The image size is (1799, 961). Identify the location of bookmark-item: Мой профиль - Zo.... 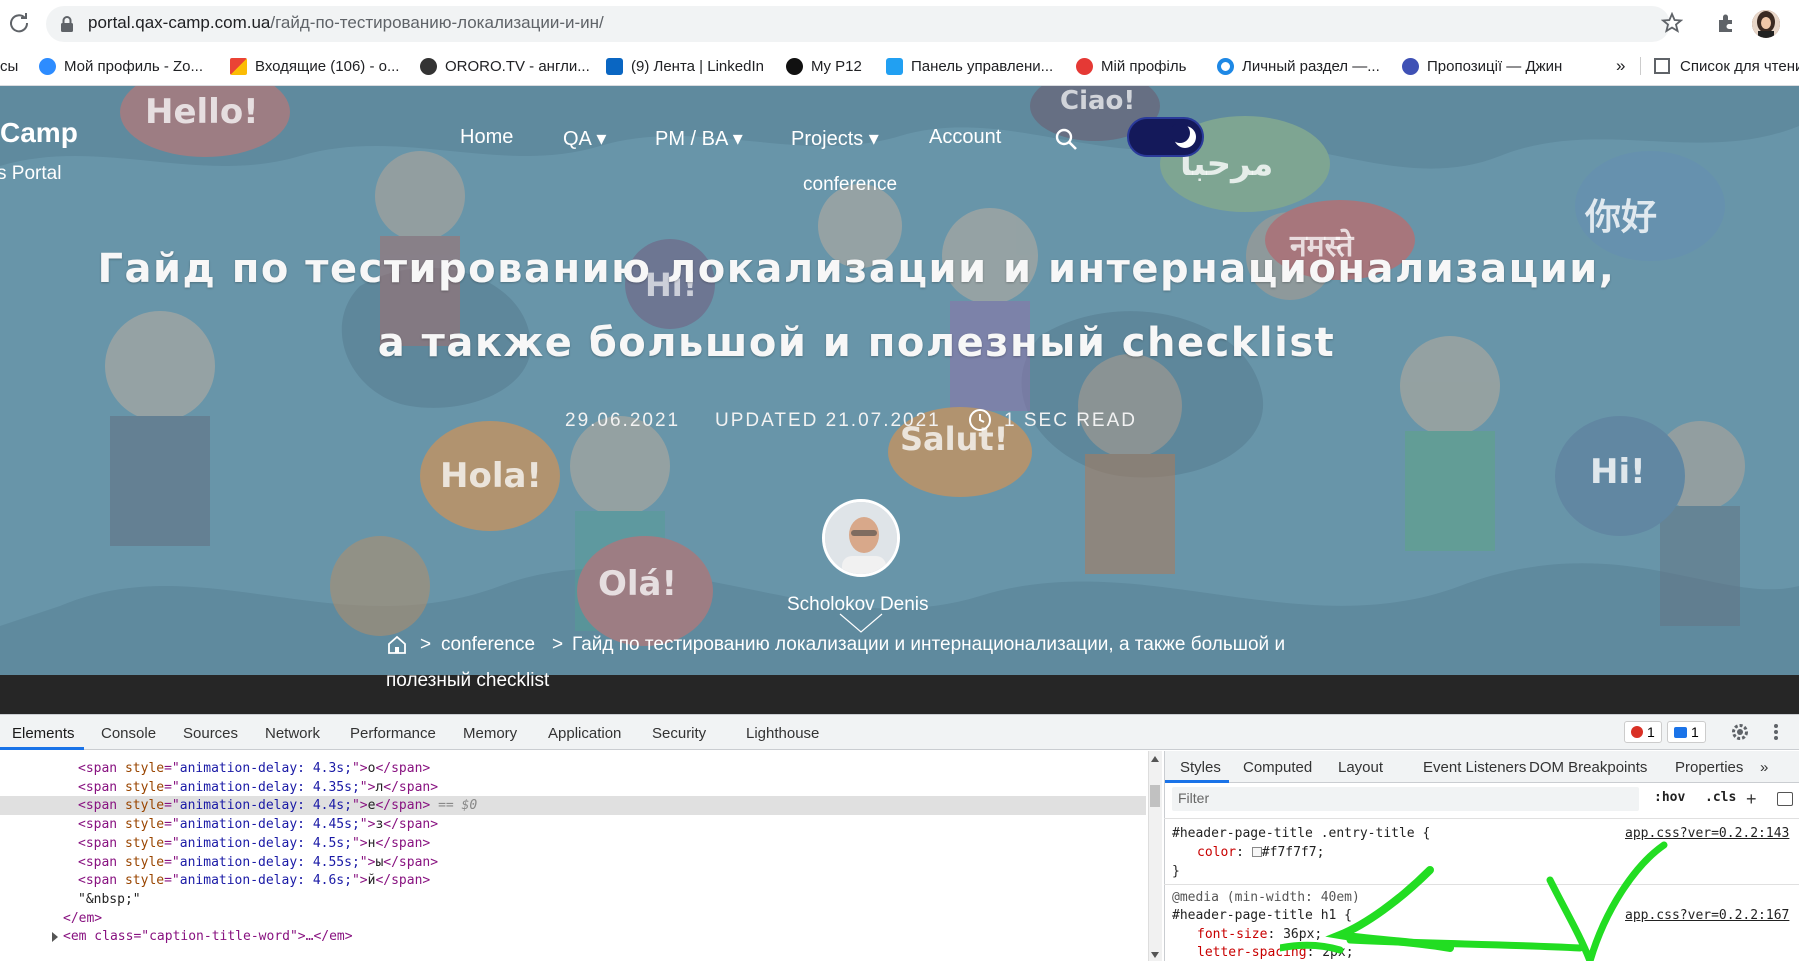
(121, 66).